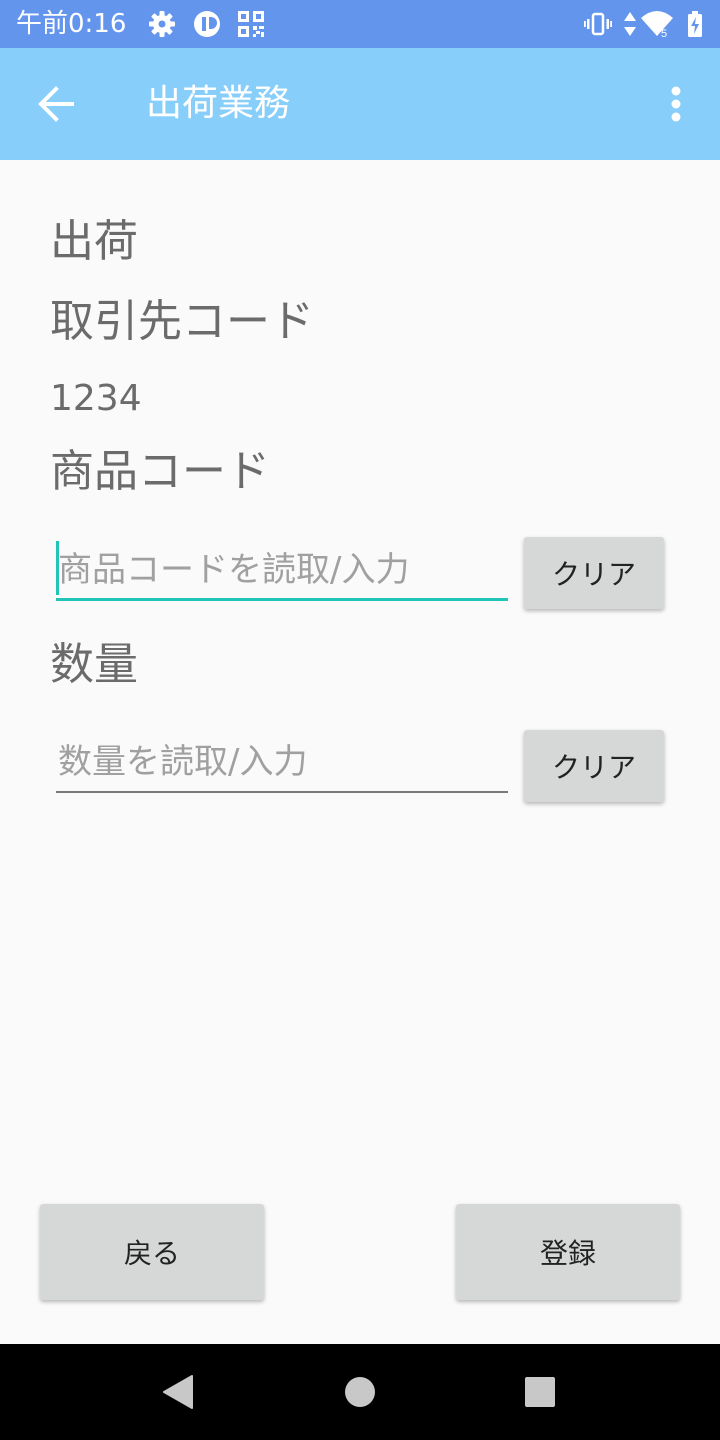 This screenshot has width=720, height=1440. Describe the element at coordinates (282, 763) in the screenshot. I see `quantity-input` at that location.